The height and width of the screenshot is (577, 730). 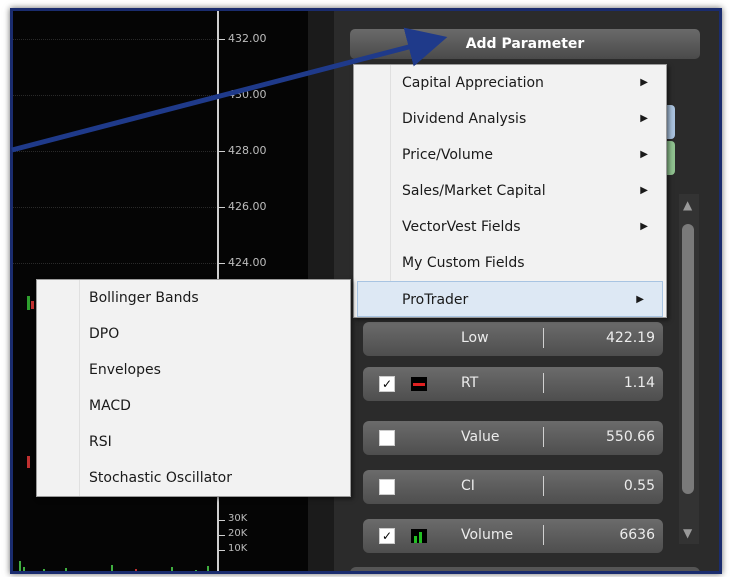 I want to click on annotation-arrow-line, so click(x=229, y=90).